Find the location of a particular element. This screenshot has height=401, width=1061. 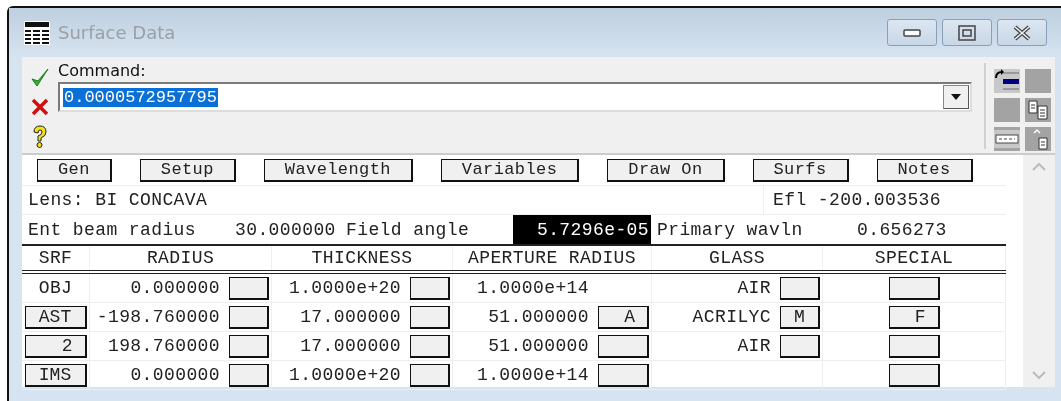

toolbar-button: Gen is located at coordinates (74, 170).